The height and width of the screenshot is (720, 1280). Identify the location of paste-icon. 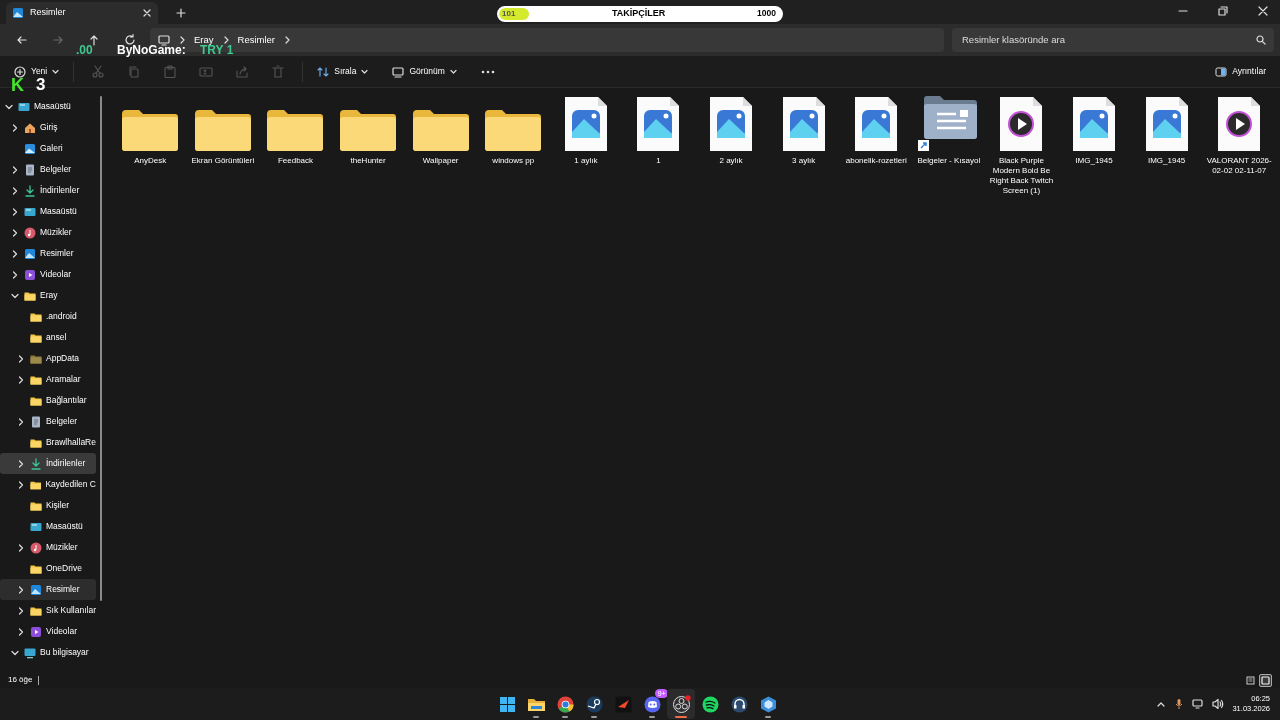
(170, 71).